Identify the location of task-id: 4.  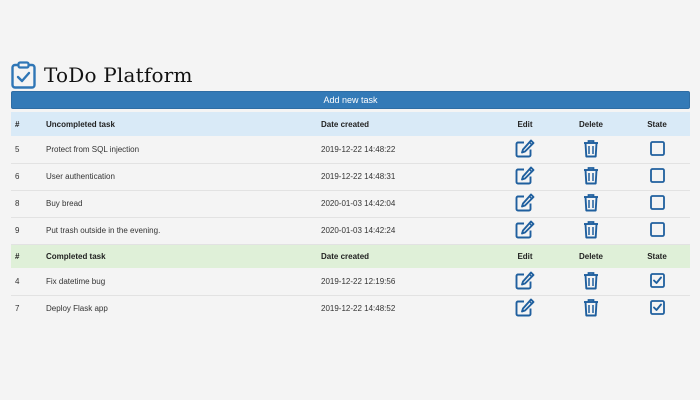
(26, 282).